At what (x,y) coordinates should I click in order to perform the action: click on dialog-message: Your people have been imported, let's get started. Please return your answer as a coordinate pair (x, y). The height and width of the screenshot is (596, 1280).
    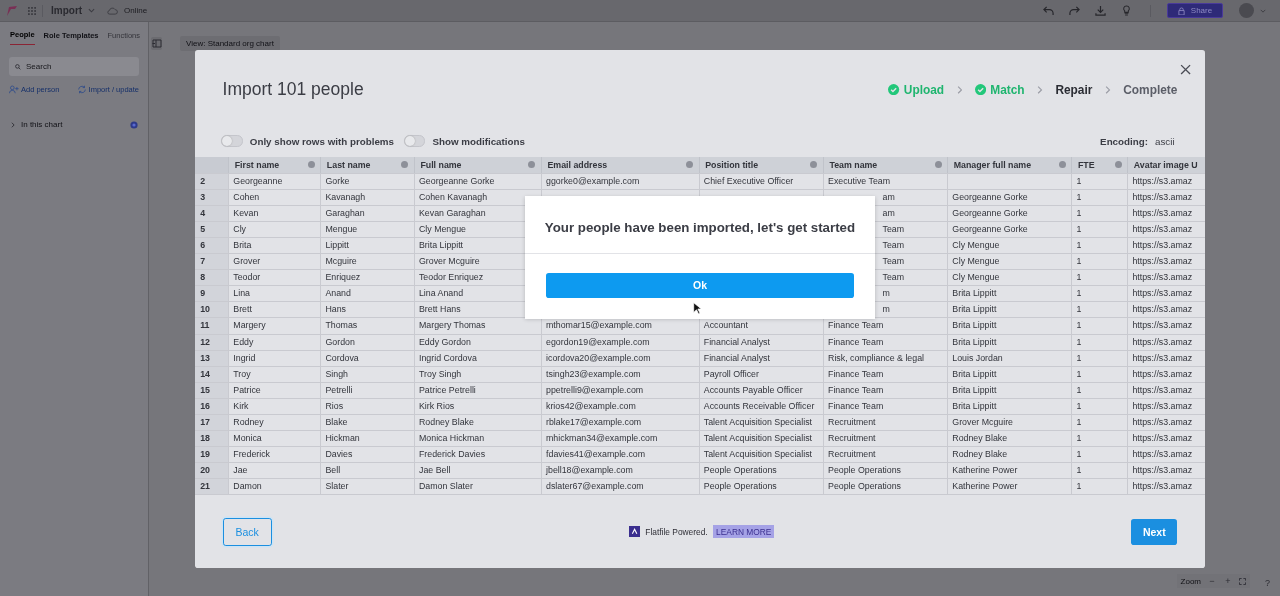
    Looking at the image, I should click on (700, 227).